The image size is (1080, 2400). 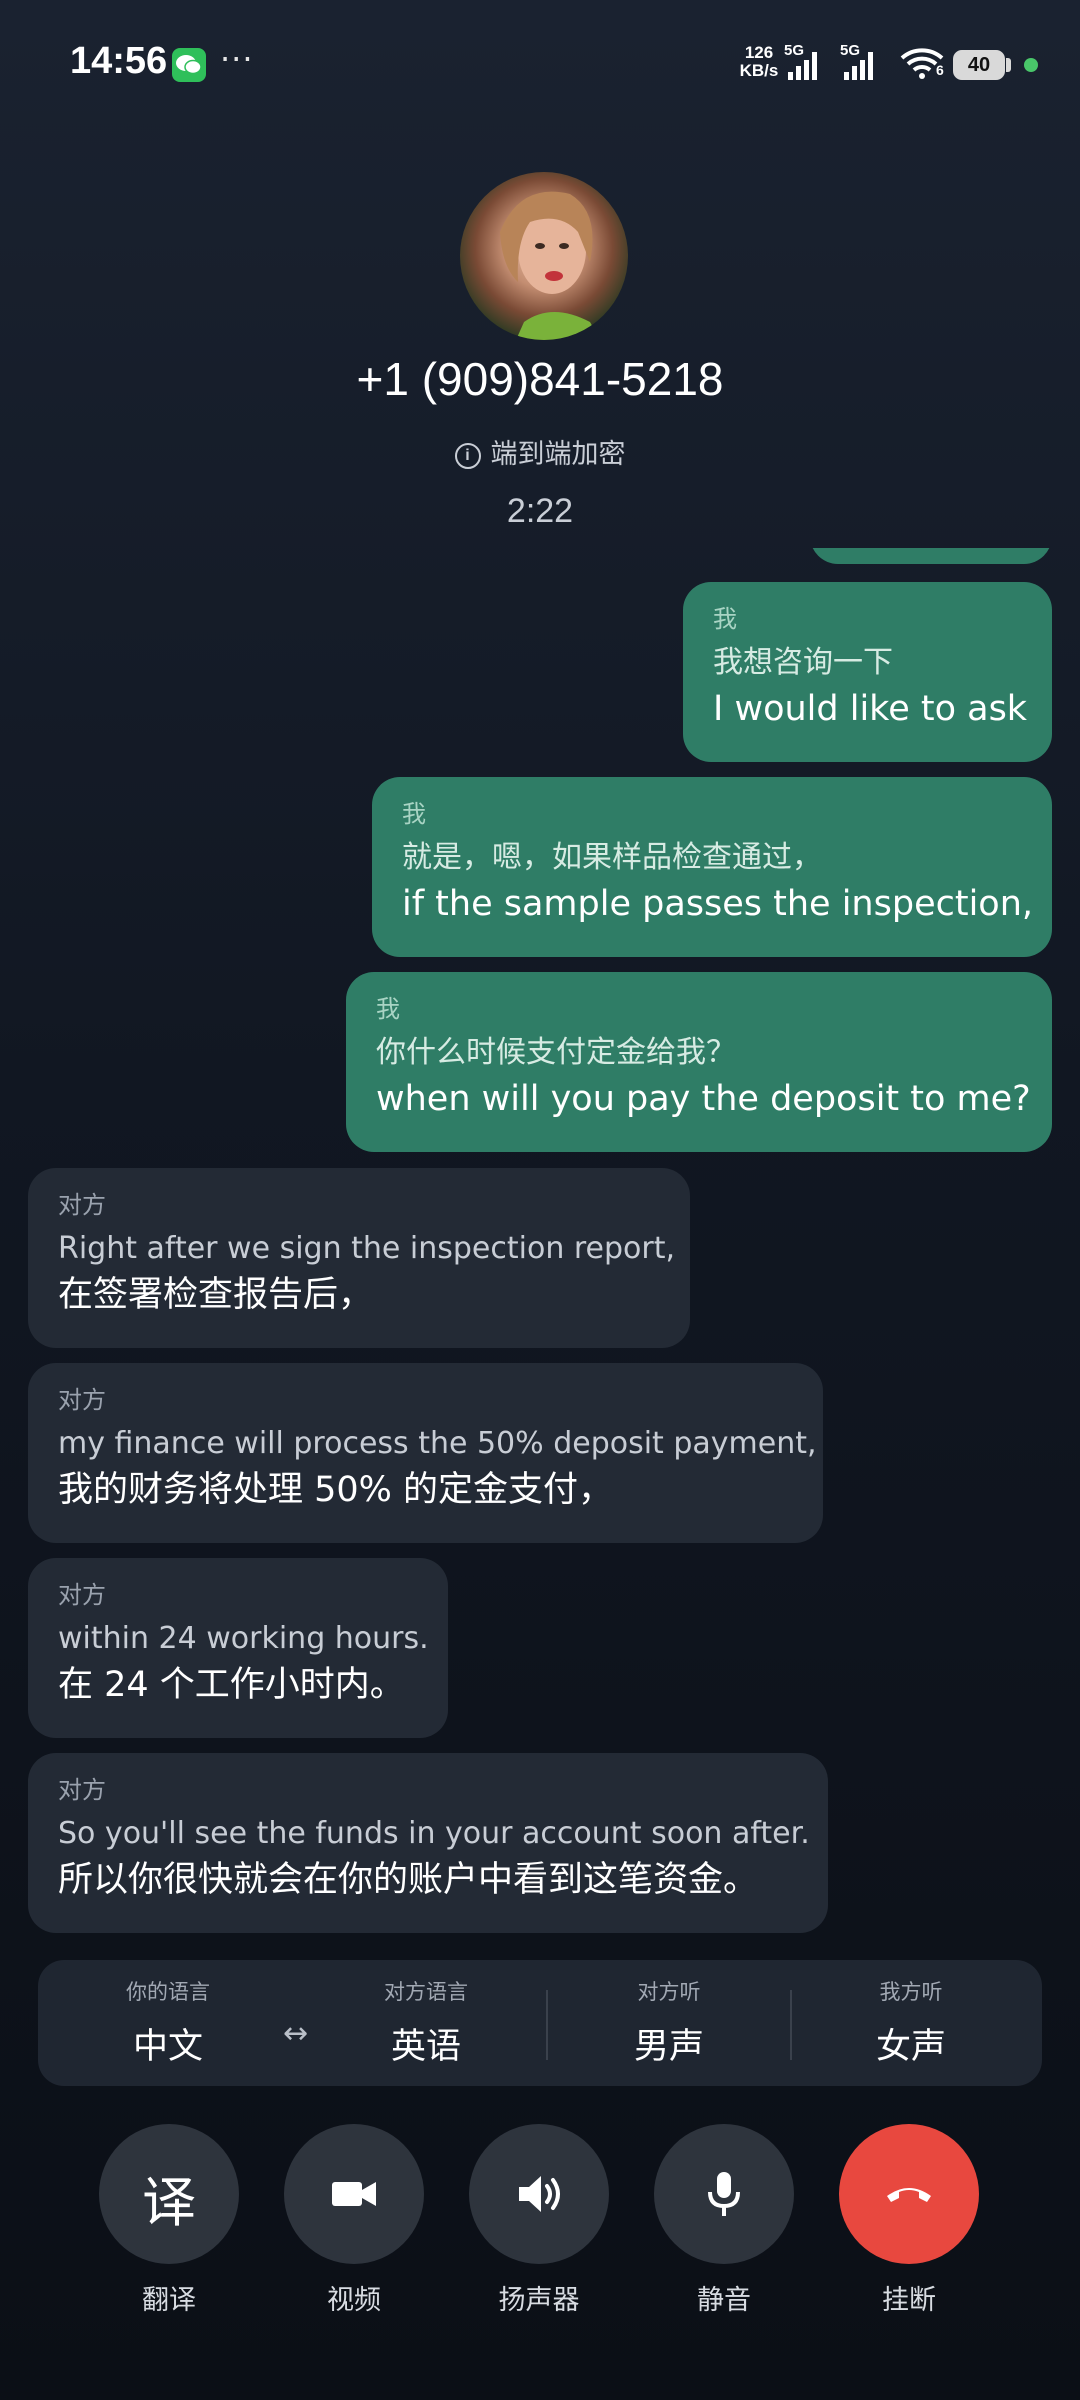 I want to click on their-language-value: 英语, so click(x=425, y=2047).